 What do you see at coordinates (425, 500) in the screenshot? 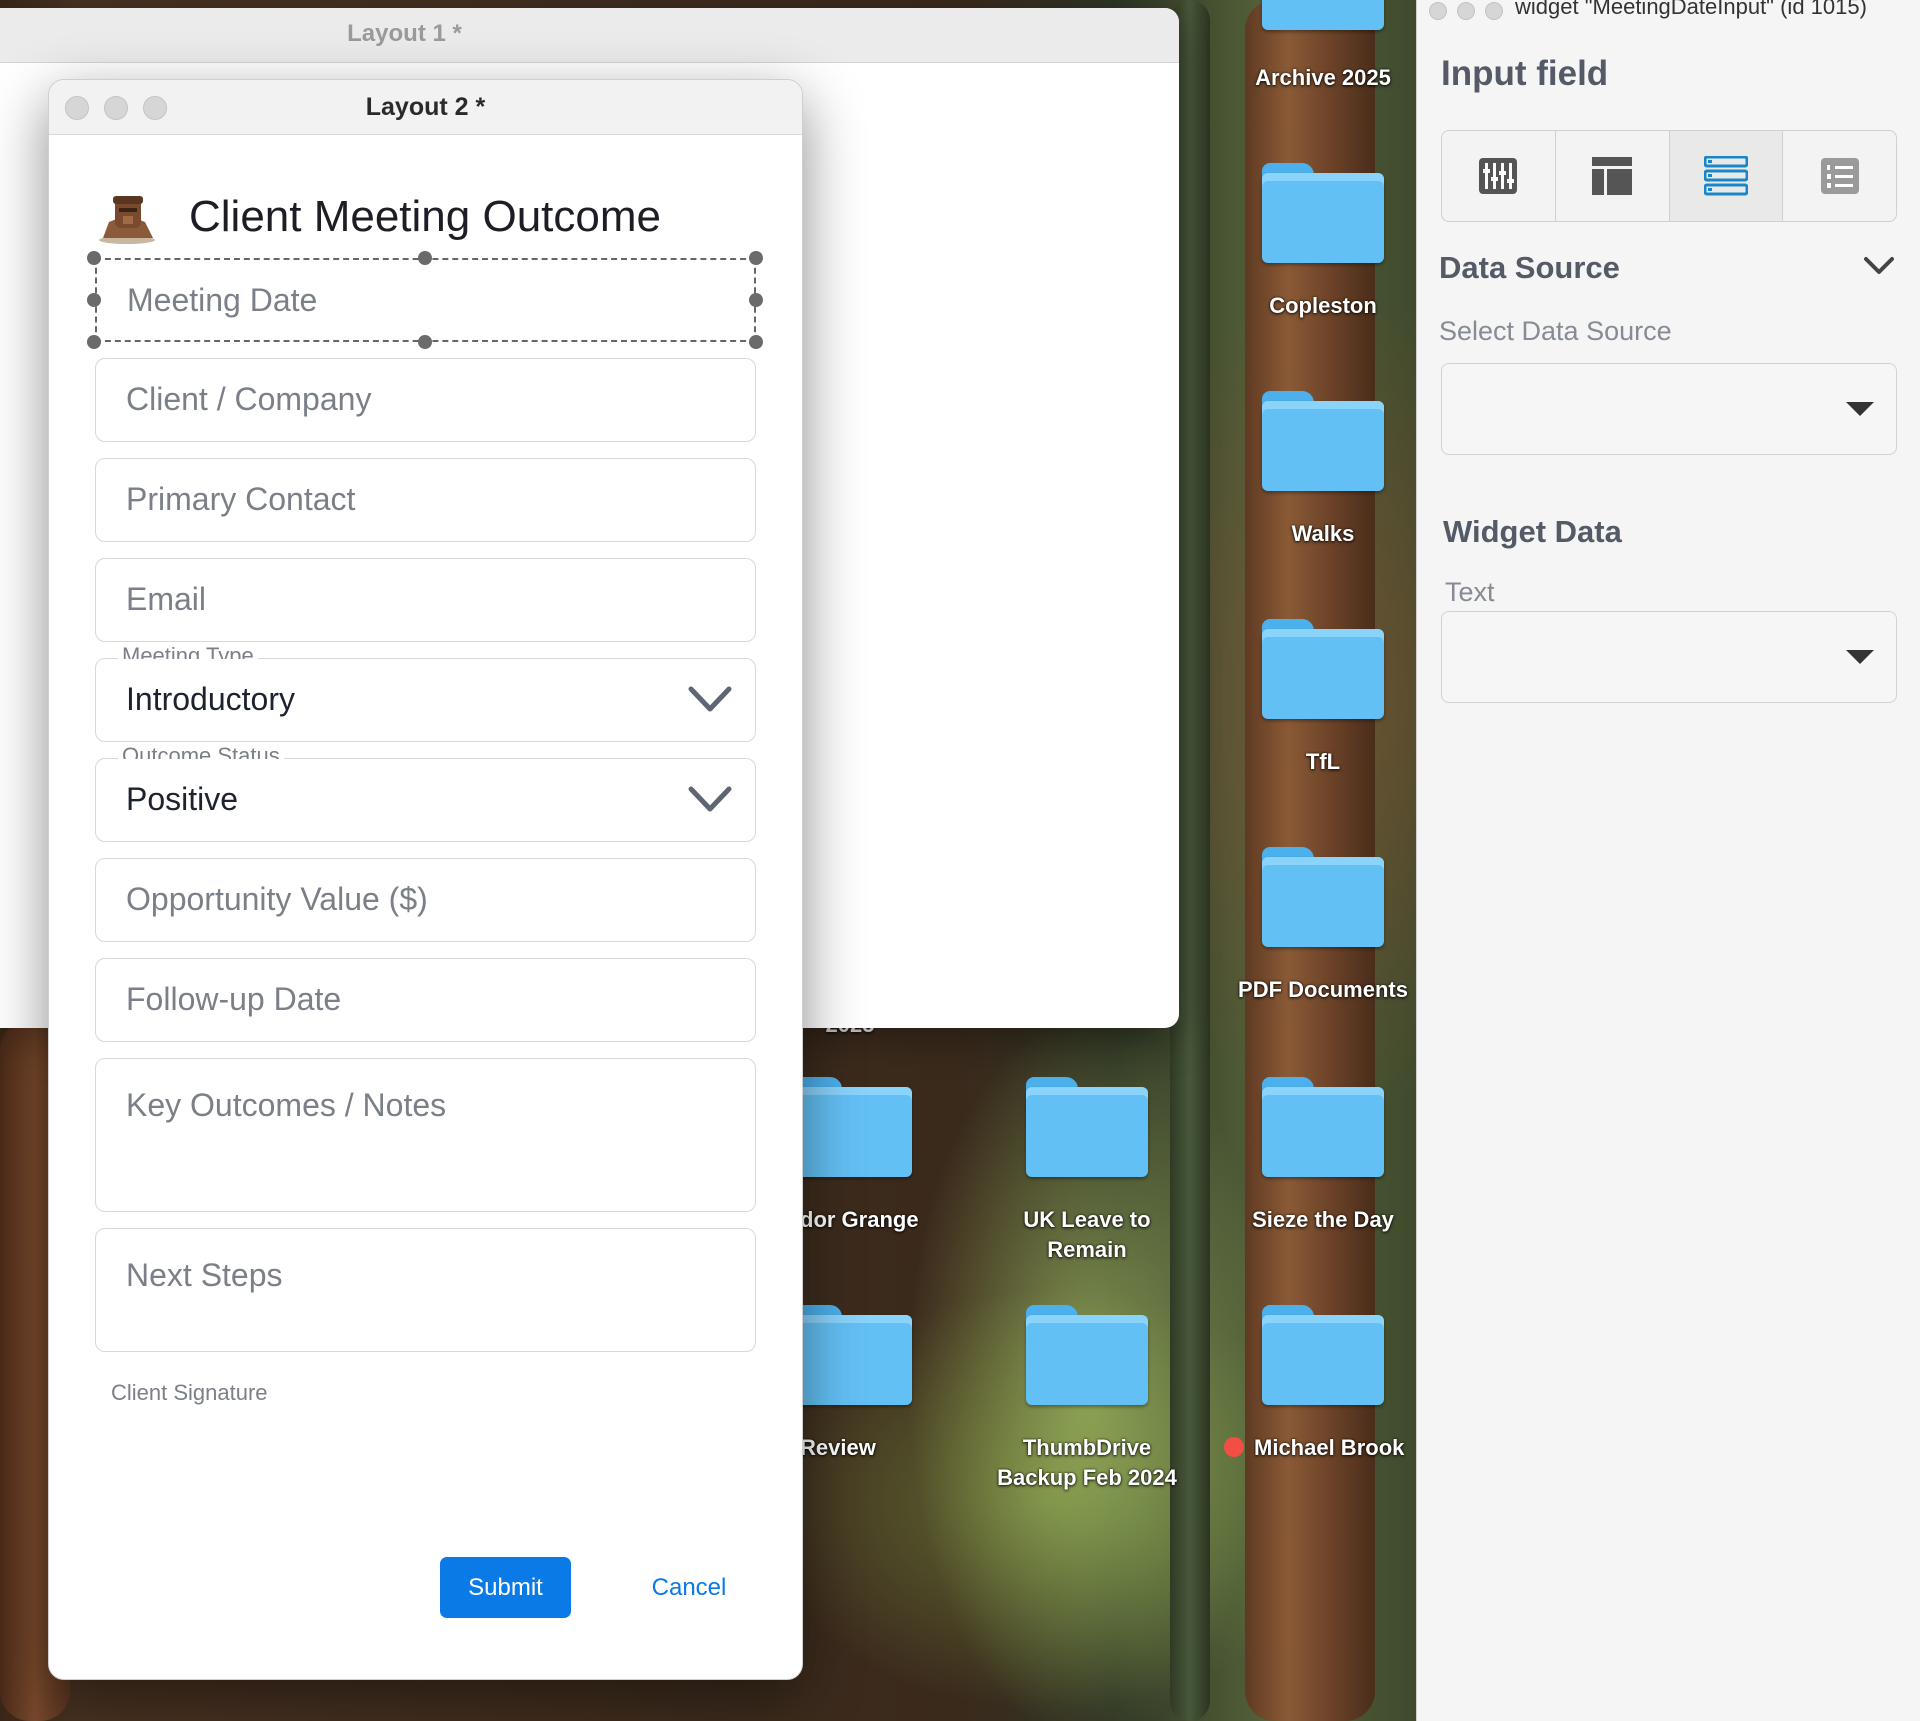
I see `primary-contact-input: Primary Contact` at bounding box center [425, 500].